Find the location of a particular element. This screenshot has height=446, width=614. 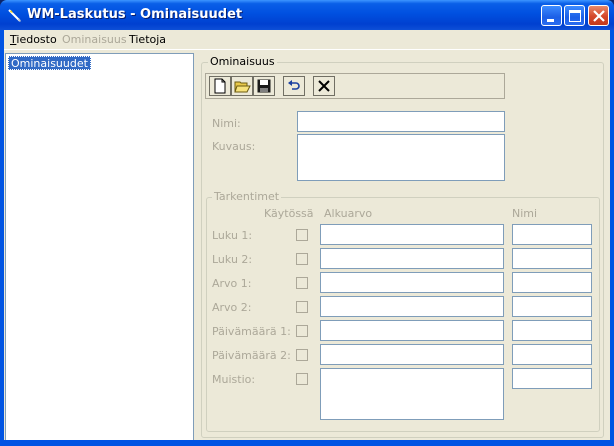

description-label: Kuvaus: is located at coordinates (234, 146).